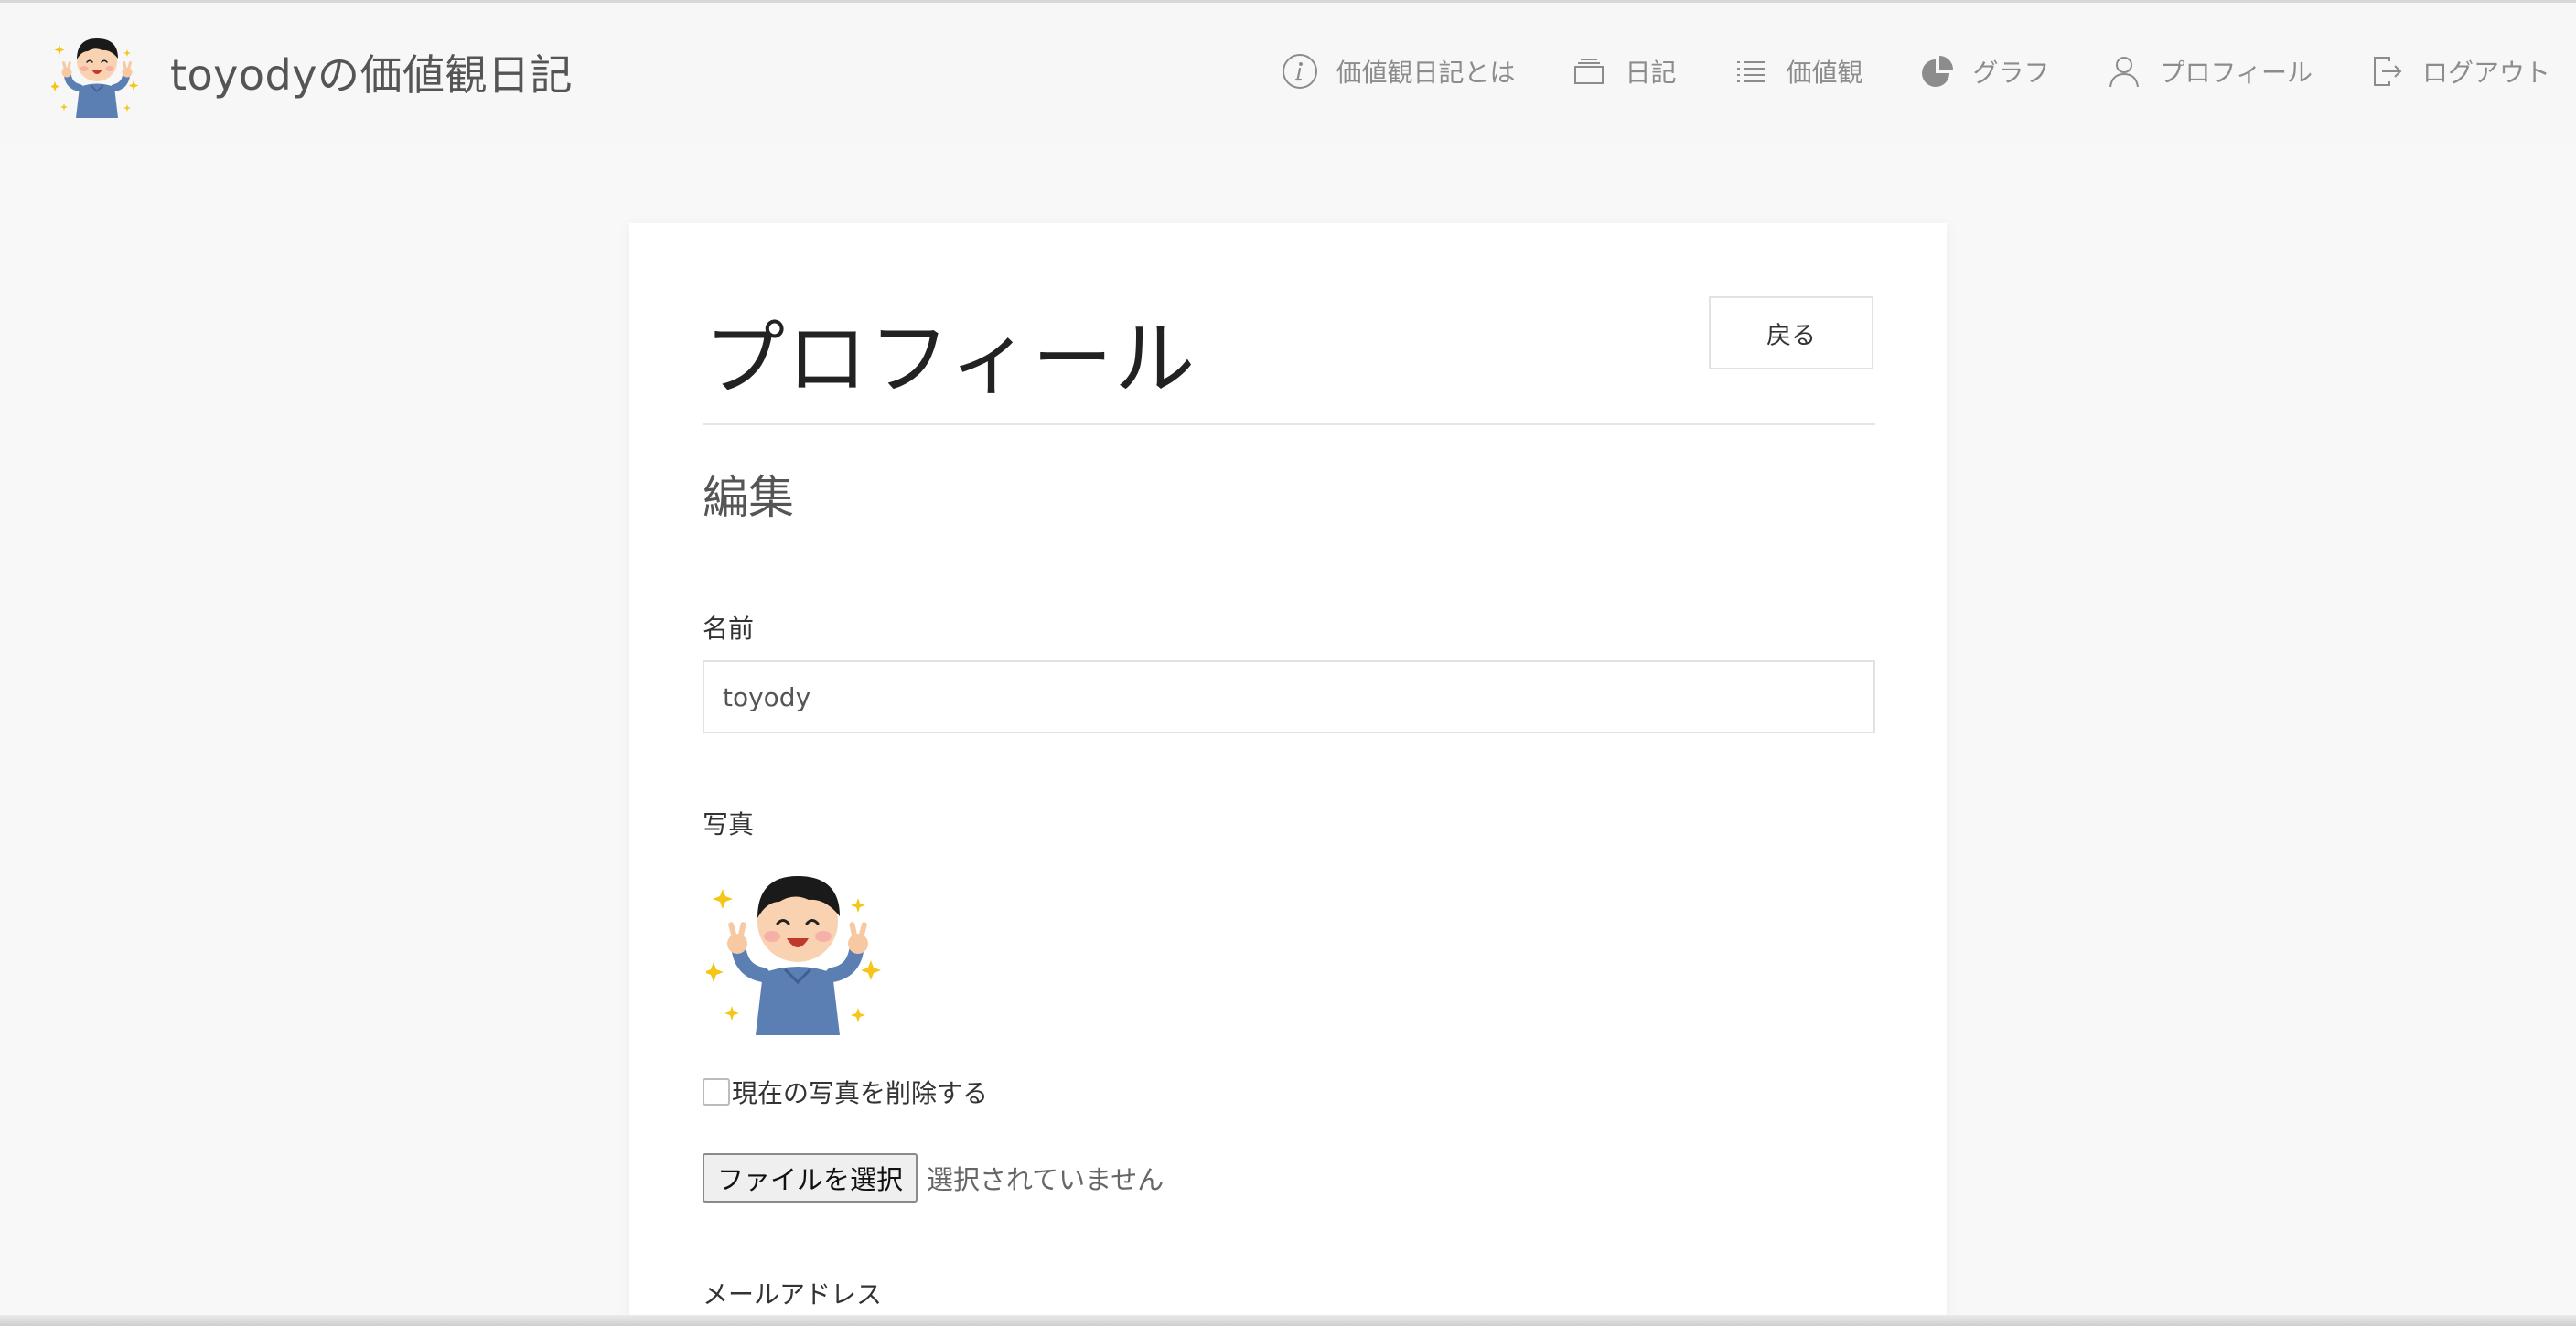 The image size is (2576, 1326). Describe the element at coordinates (1623, 71) in the screenshot. I see `nav-item-diary: 日記` at that location.